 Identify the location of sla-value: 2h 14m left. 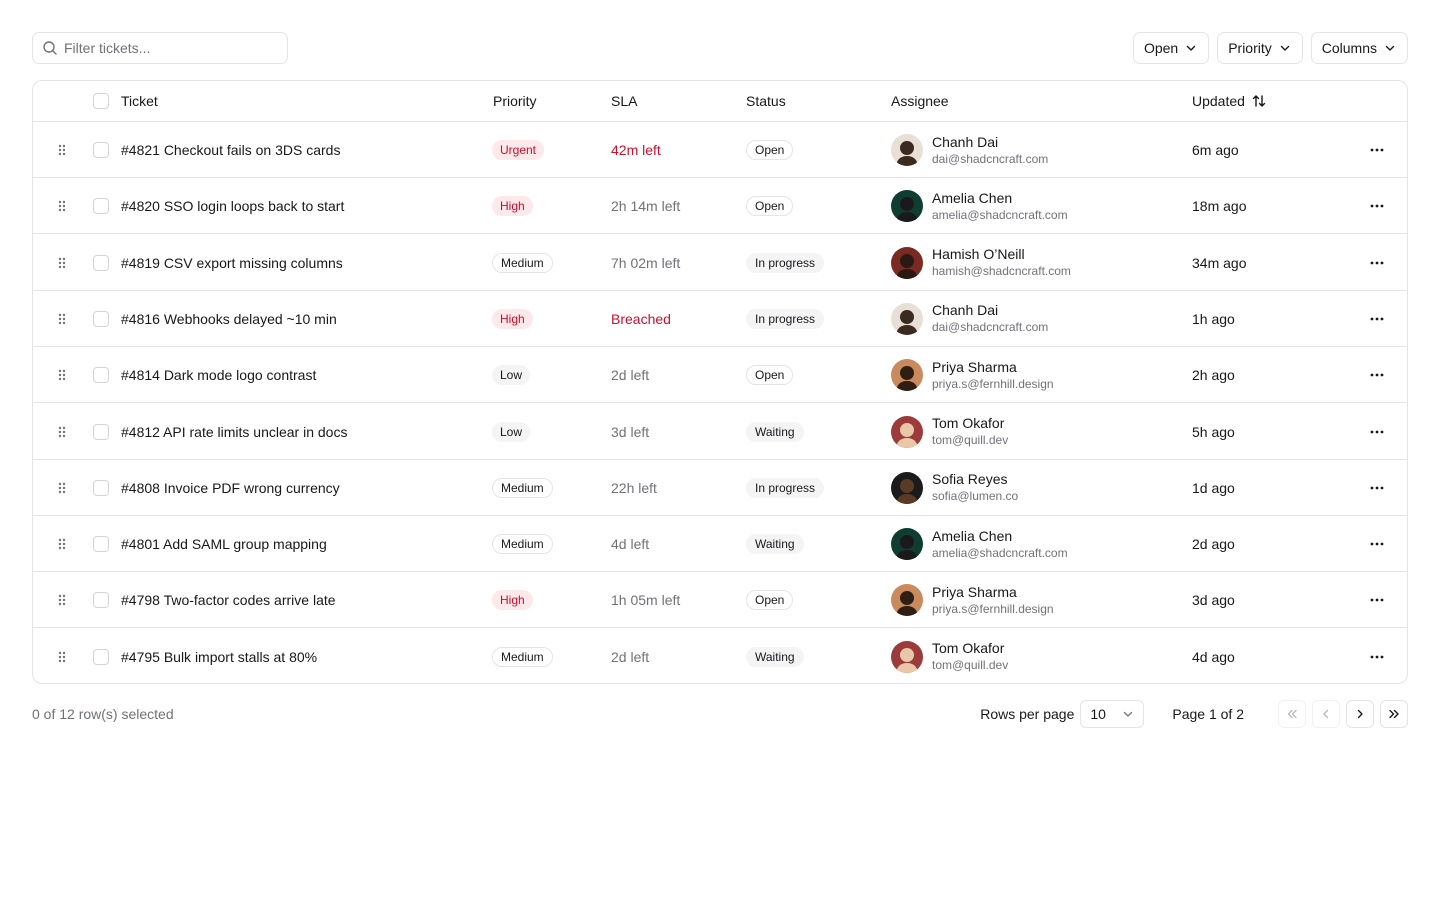
(646, 206).